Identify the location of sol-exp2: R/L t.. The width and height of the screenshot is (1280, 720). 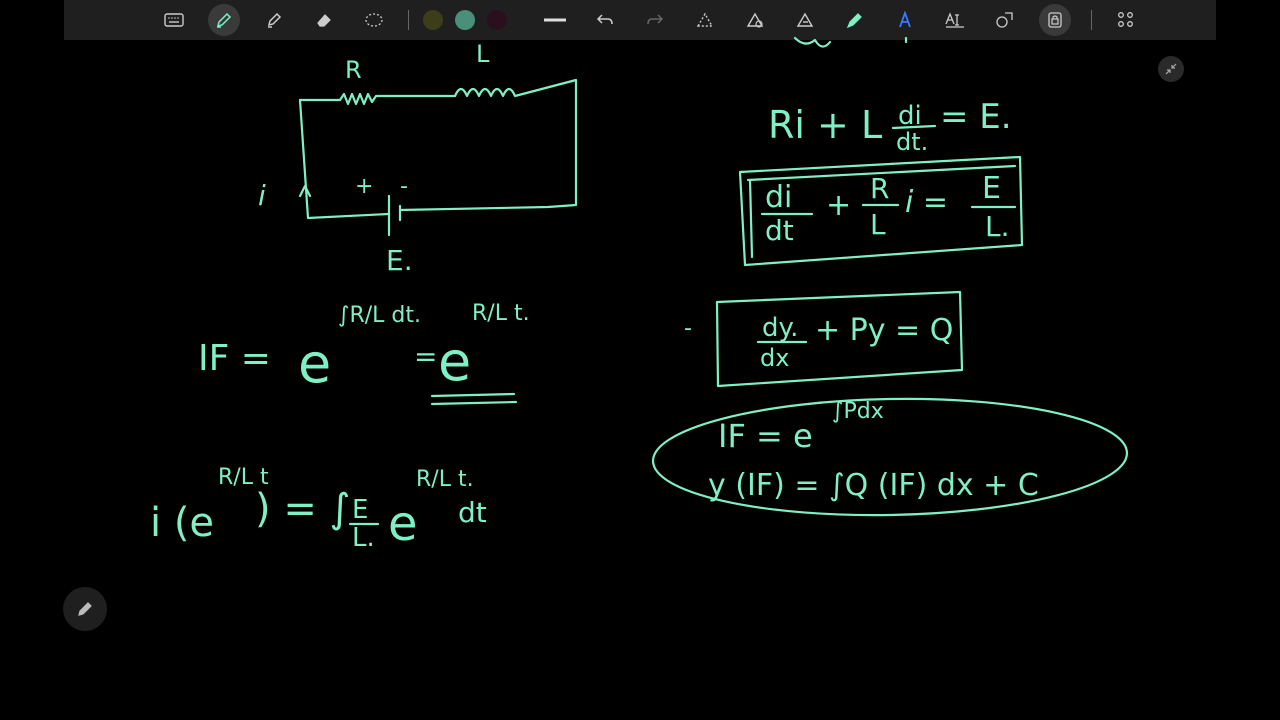
(445, 479).